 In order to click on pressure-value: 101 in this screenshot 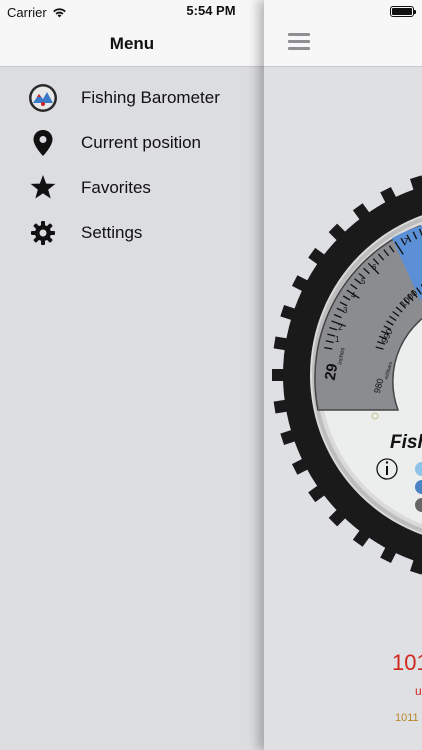, I will do `click(407, 662)`.